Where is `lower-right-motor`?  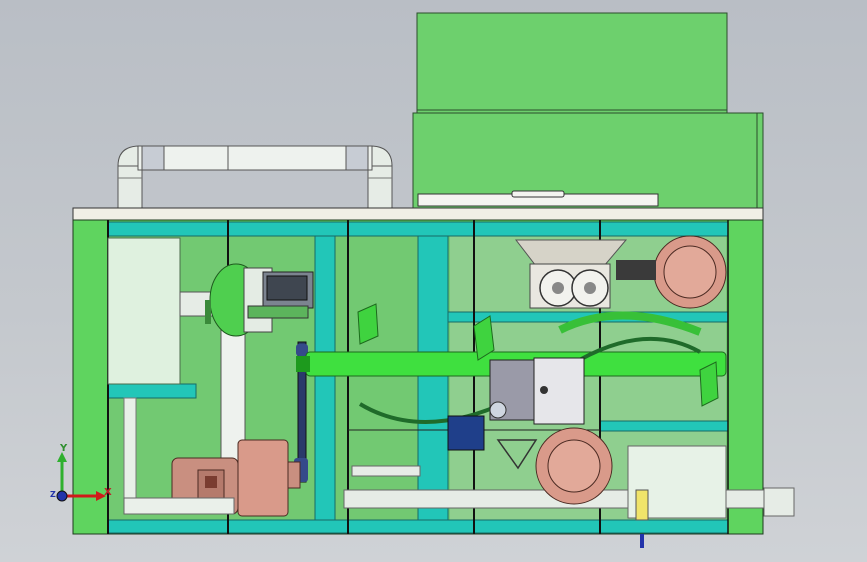
lower-right-motor is located at coordinates (574, 466).